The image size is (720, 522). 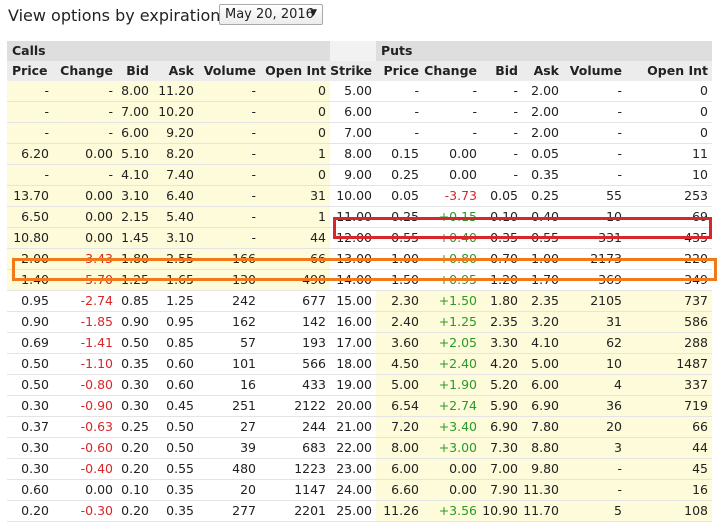 I want to click on put-volume: 55, so click(x=594, y=196).